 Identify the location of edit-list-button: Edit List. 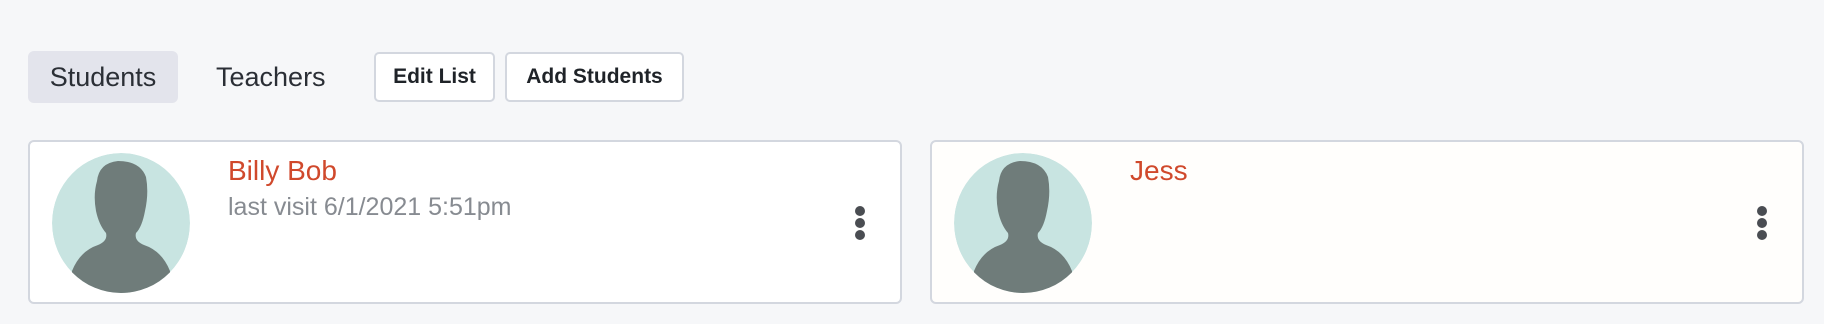
(434, 77).